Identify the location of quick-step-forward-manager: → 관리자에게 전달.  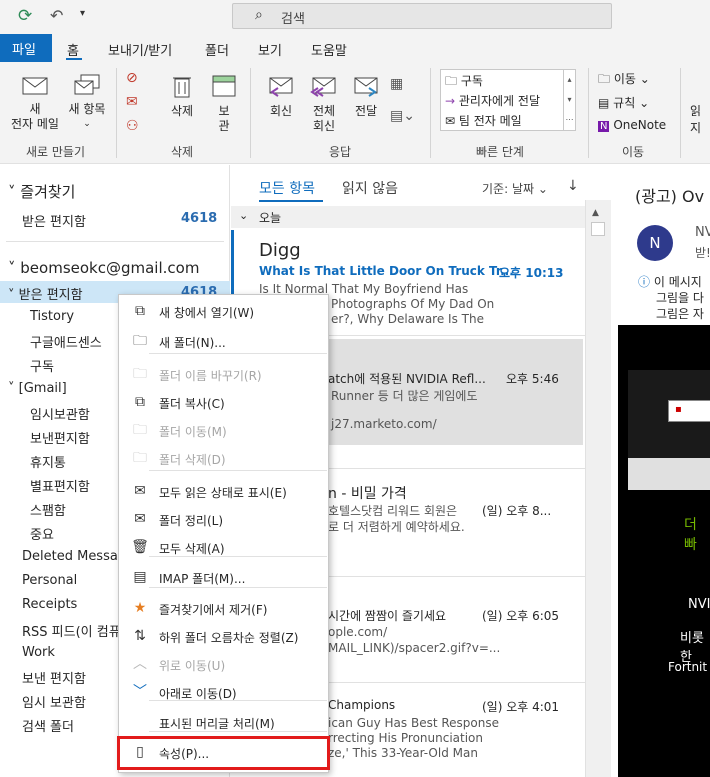
(492, 100).